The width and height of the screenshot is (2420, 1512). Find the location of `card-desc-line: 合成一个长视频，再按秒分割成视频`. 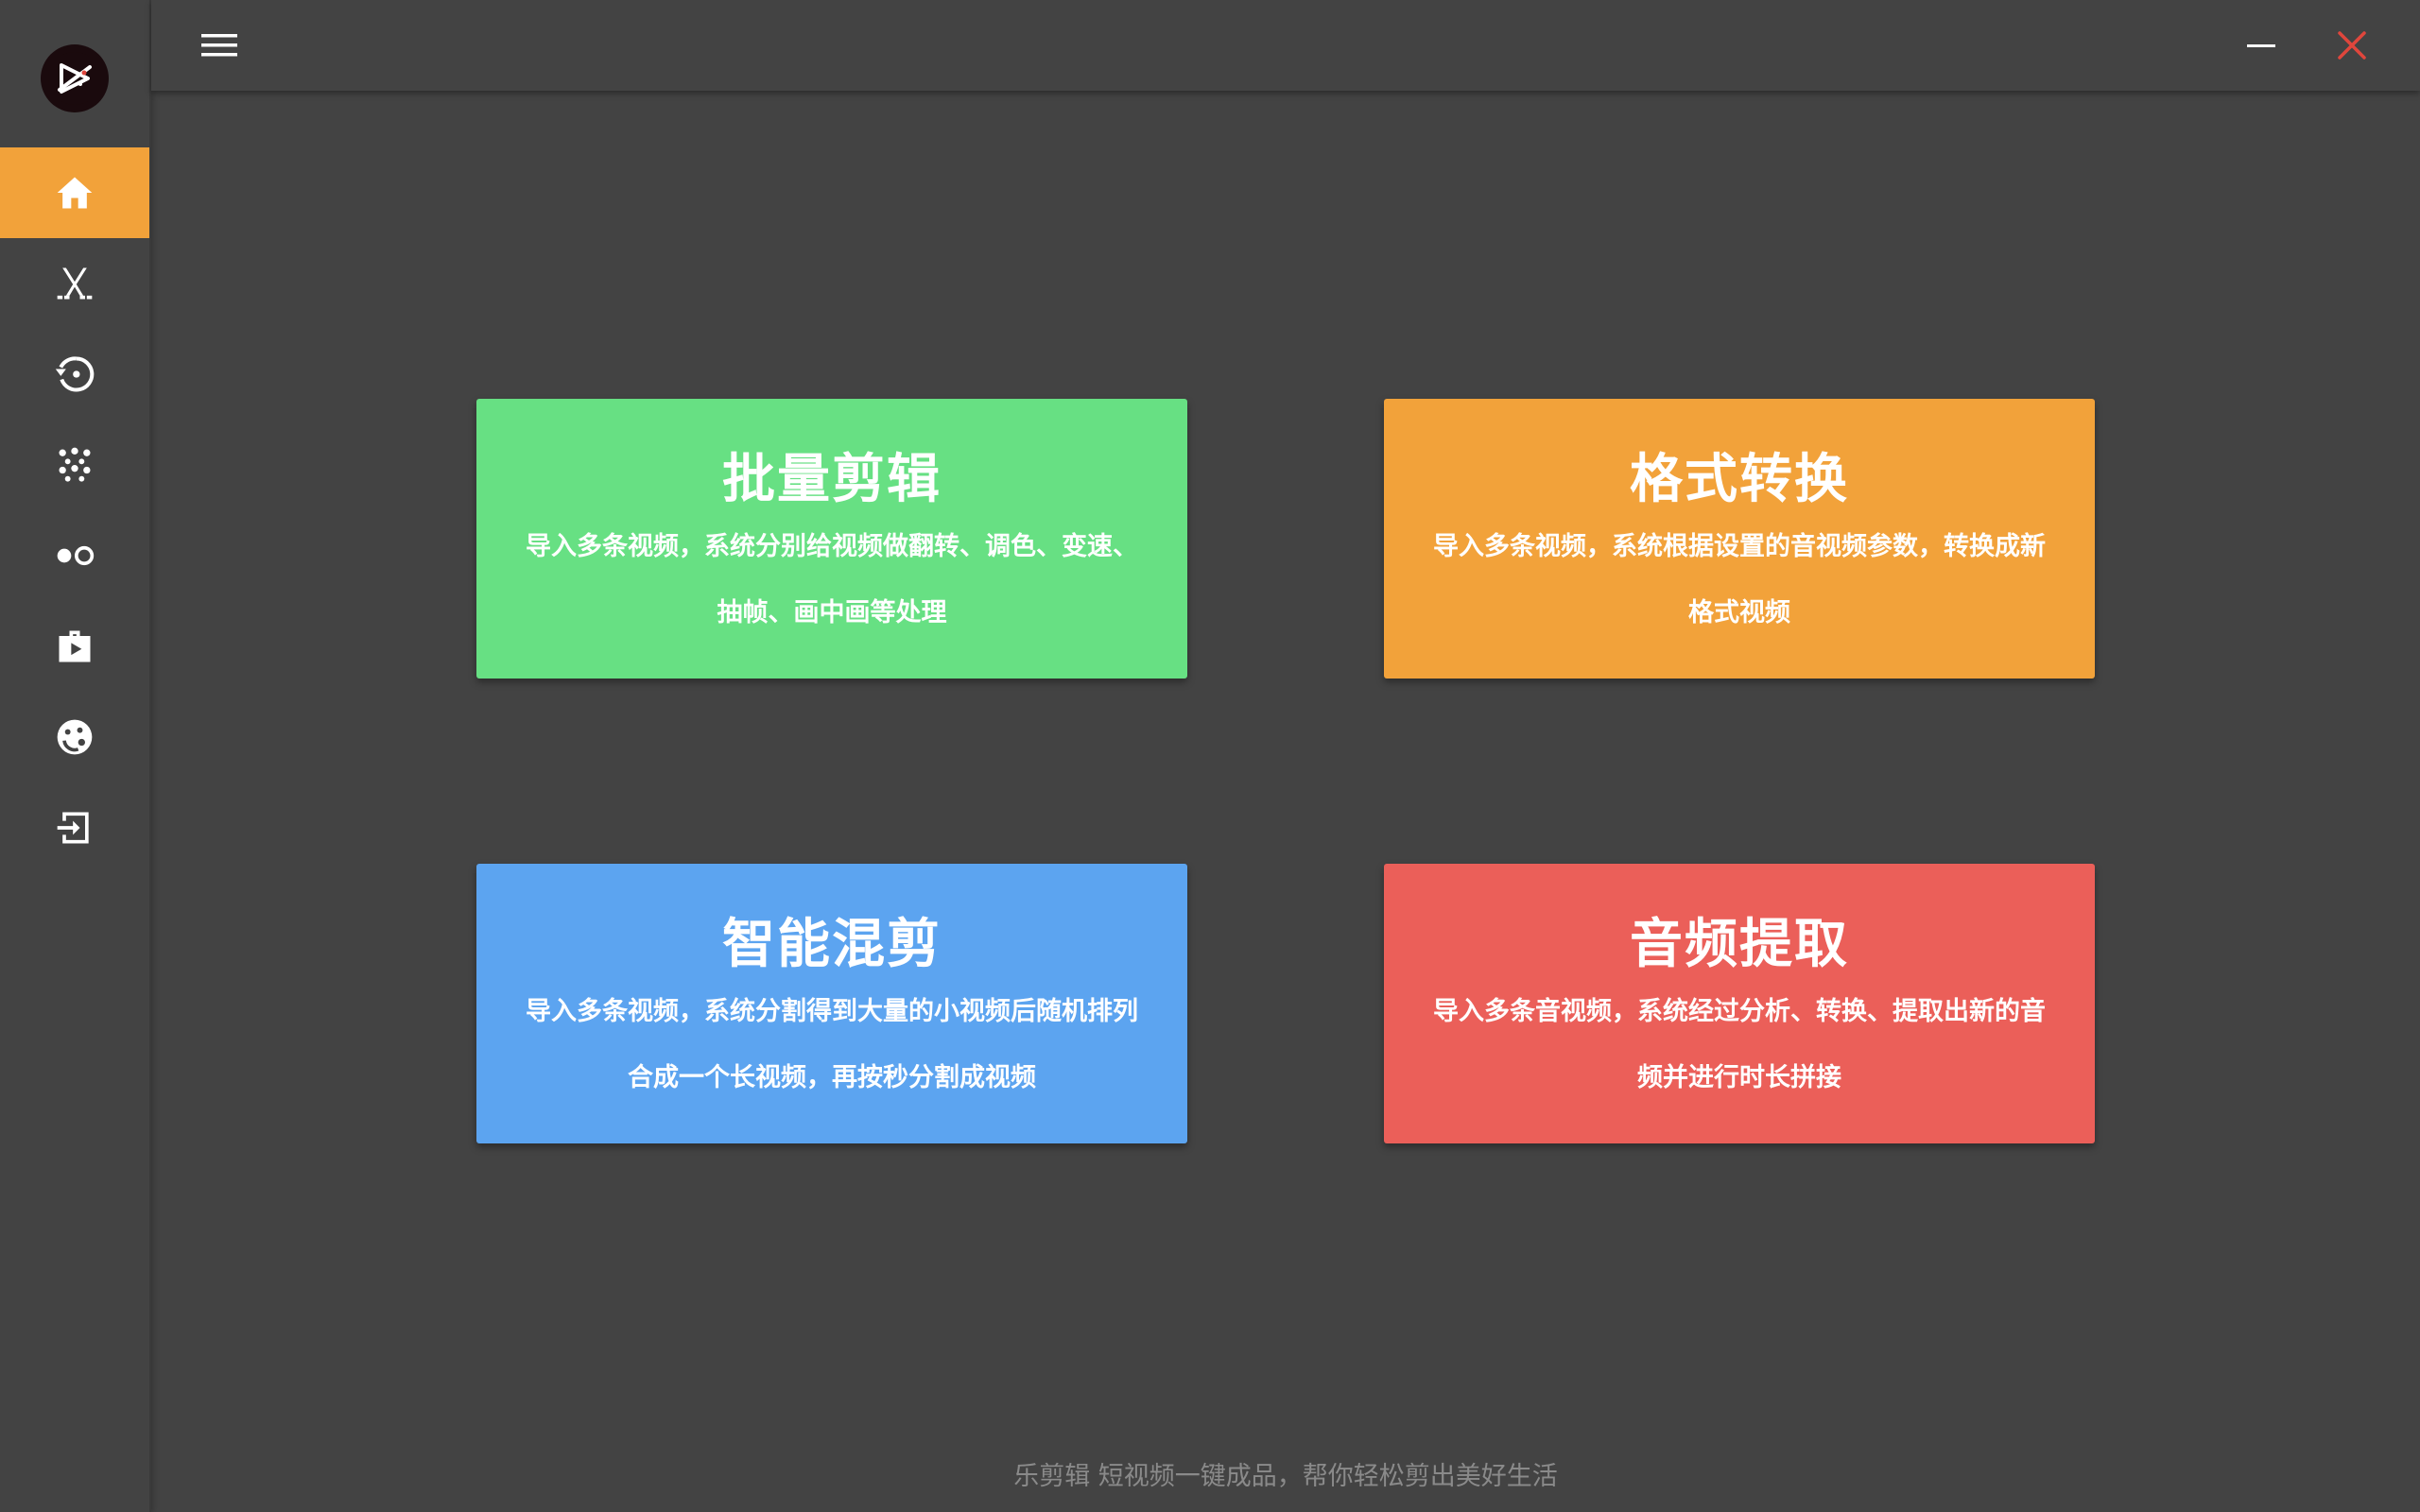

card-desc-line: 合成一个长视频，再按秒分割成视频 is located at coordinates (832, 1077).